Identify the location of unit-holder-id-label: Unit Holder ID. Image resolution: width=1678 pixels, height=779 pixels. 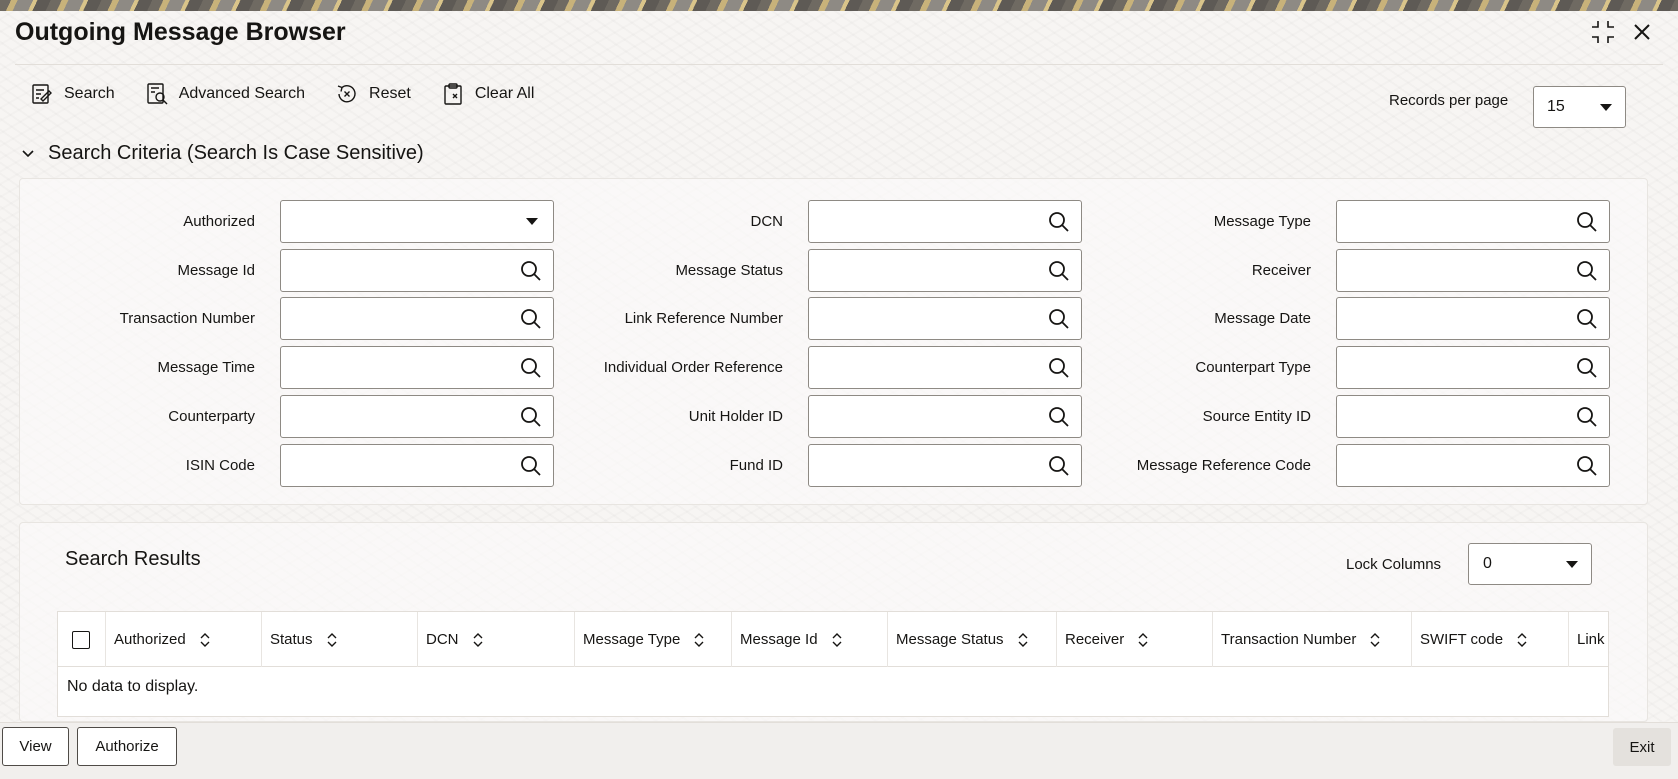
(735, 416).